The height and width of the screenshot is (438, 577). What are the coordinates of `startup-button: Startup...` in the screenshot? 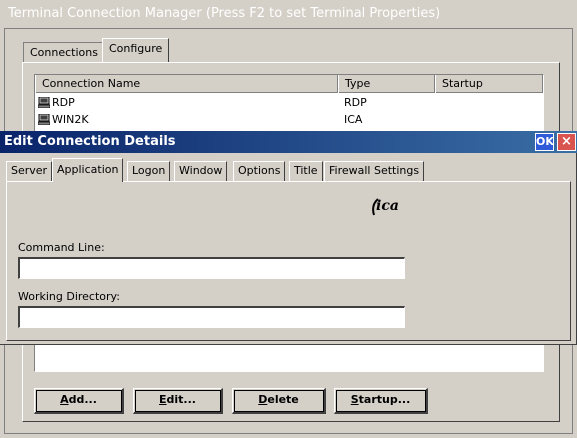 It's located at (381, 401).